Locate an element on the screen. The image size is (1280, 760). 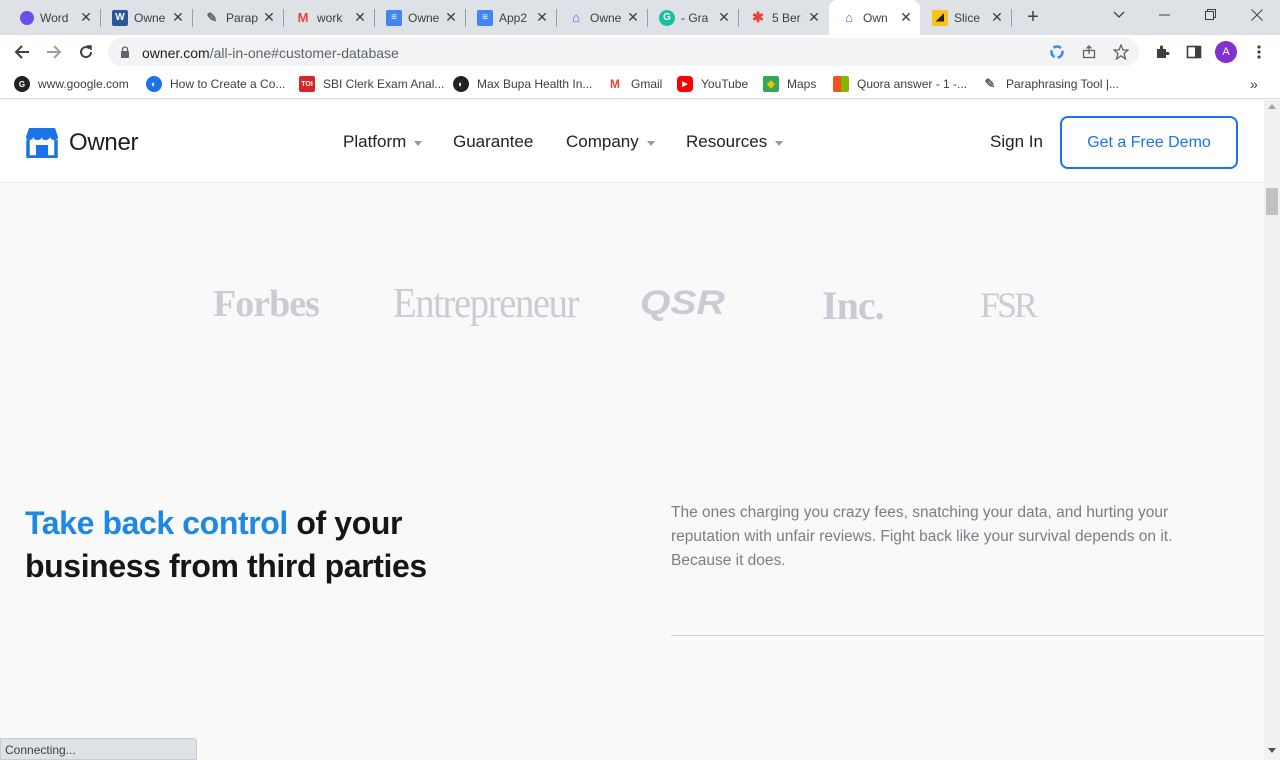
slice-icon: ◢ is located at coordinates (940, 17).